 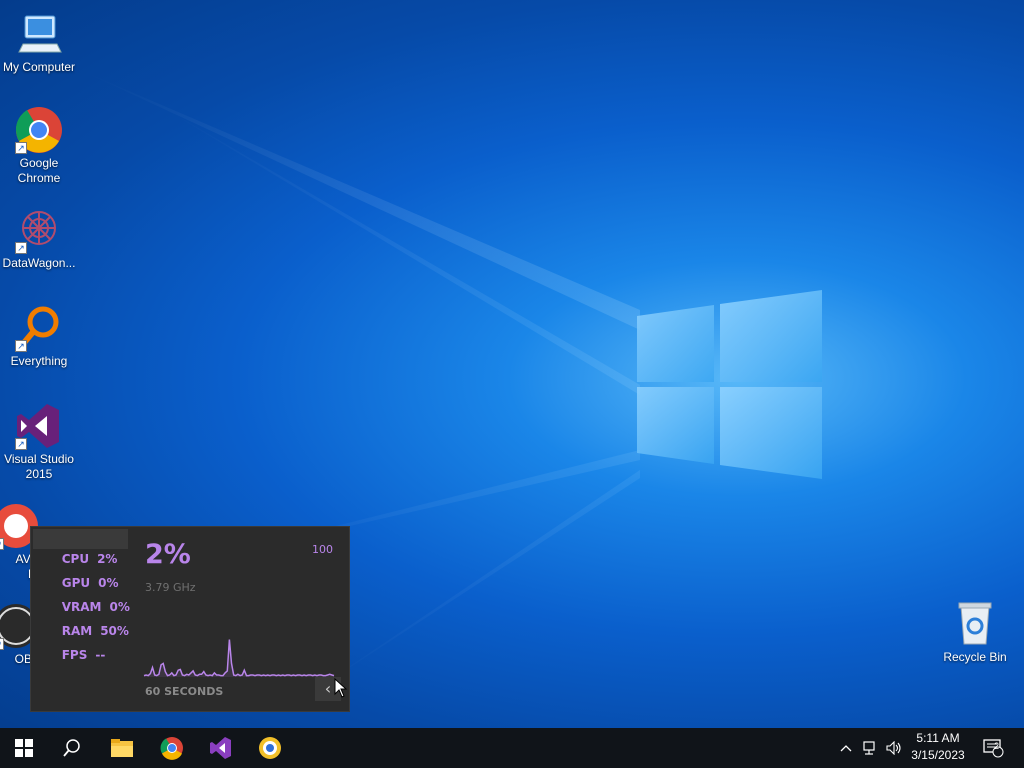 I want to click on metric-fps: FPS --, so click(x=80, y=643).